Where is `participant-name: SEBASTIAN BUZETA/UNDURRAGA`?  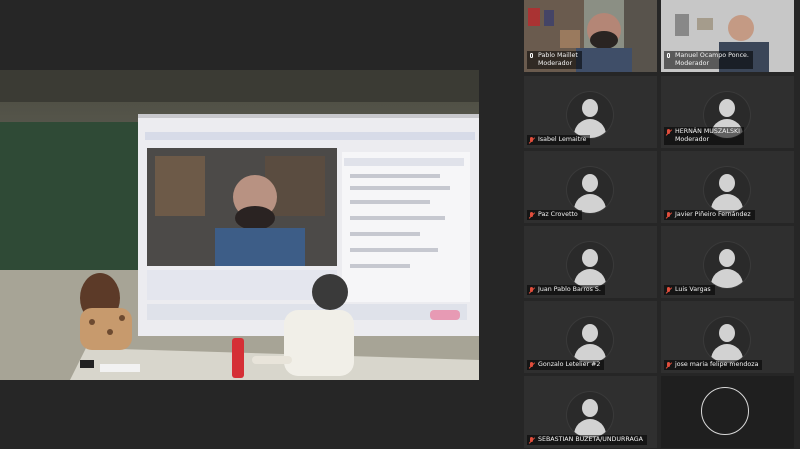 participant-name: SEBASTIAN BUZETA/UNDURRAGA is located at coordinates (590, 439).